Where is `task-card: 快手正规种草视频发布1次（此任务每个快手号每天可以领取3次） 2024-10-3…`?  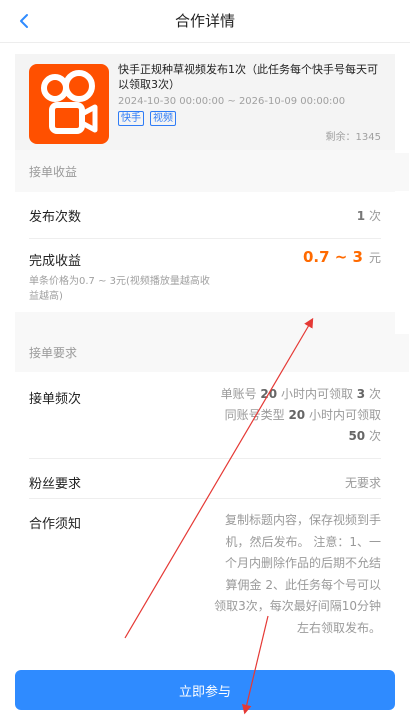
task-card: 快手正规种草视频发布1次（此任务每个快手号每天可以领取3次） 2024-10-3… is located at coordinates (205, 102).